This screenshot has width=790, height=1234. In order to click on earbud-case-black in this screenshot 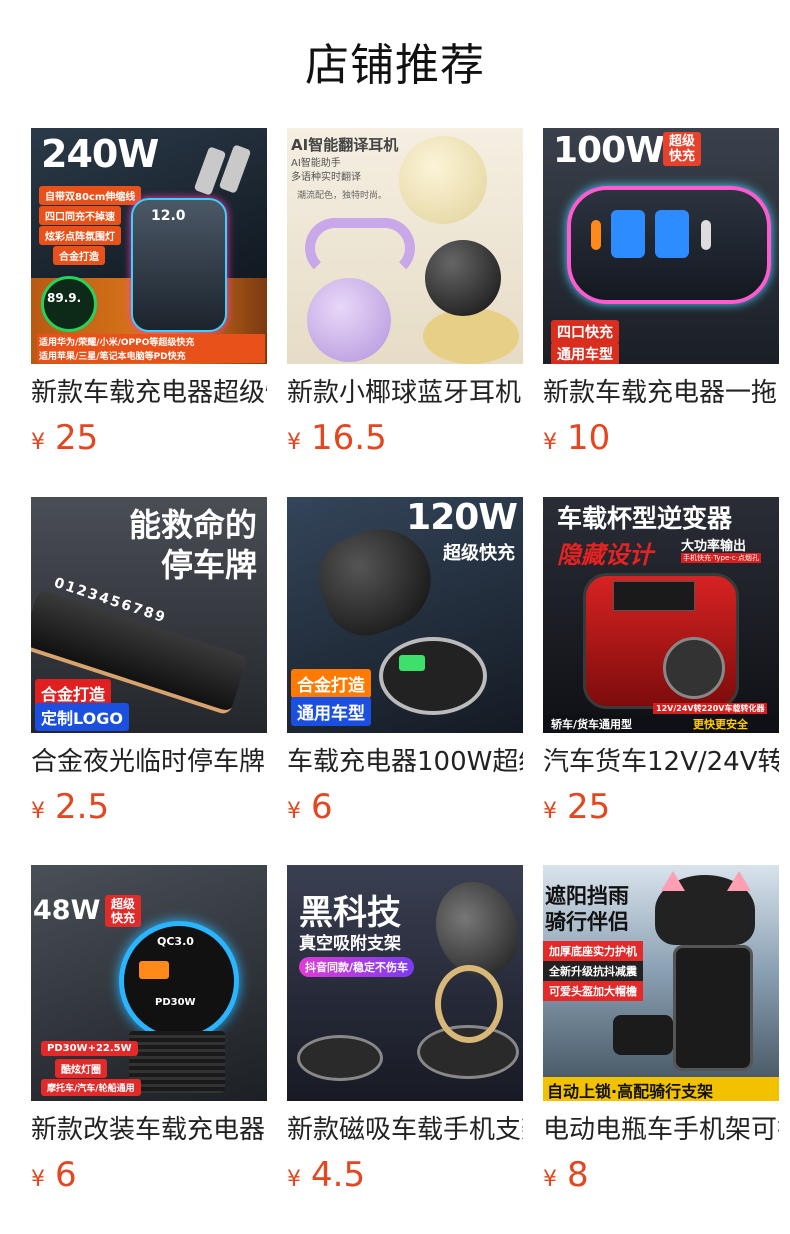, I will do `click(463, 278)`.